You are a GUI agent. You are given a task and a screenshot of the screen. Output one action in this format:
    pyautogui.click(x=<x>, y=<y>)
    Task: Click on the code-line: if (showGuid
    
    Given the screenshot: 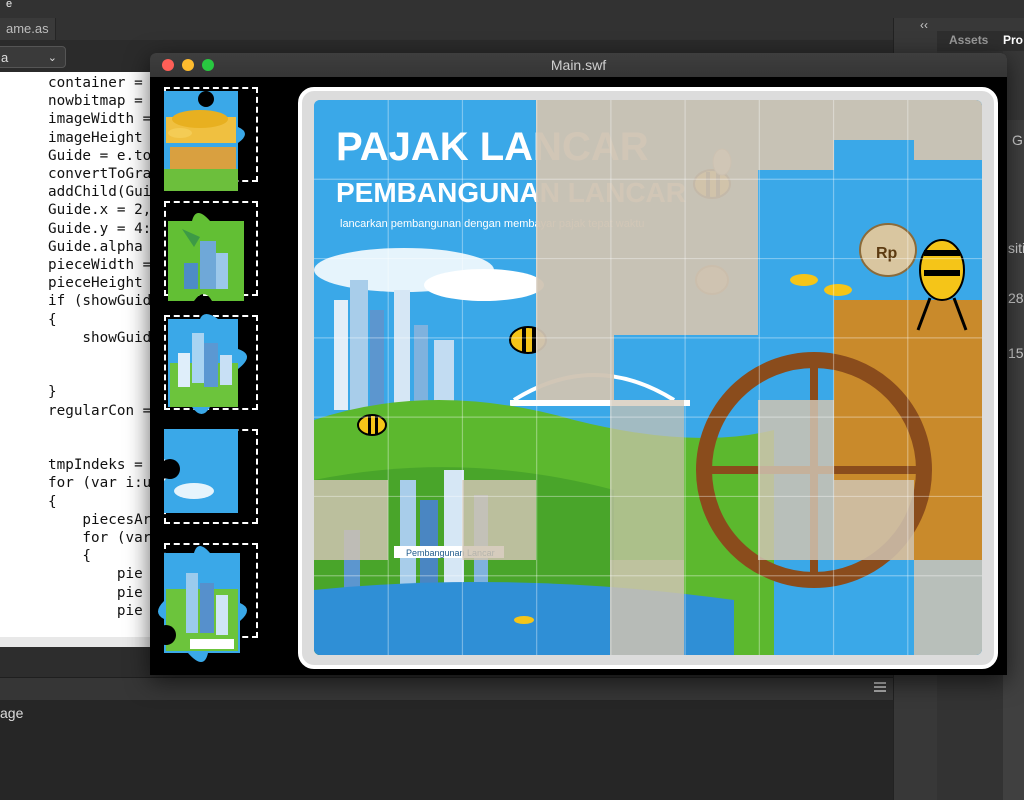 What is the action you would take?
    pyautogui.click(x=100, y=301)
    